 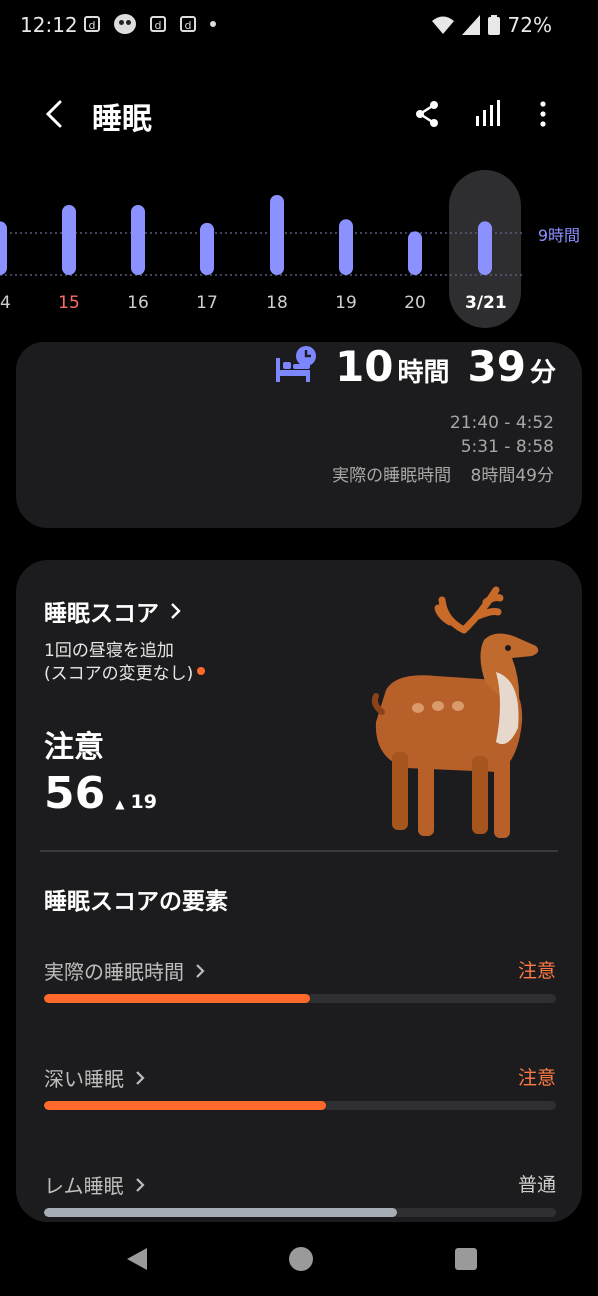 I want to click on x-label-16: 16, so click(x=138, y=303).